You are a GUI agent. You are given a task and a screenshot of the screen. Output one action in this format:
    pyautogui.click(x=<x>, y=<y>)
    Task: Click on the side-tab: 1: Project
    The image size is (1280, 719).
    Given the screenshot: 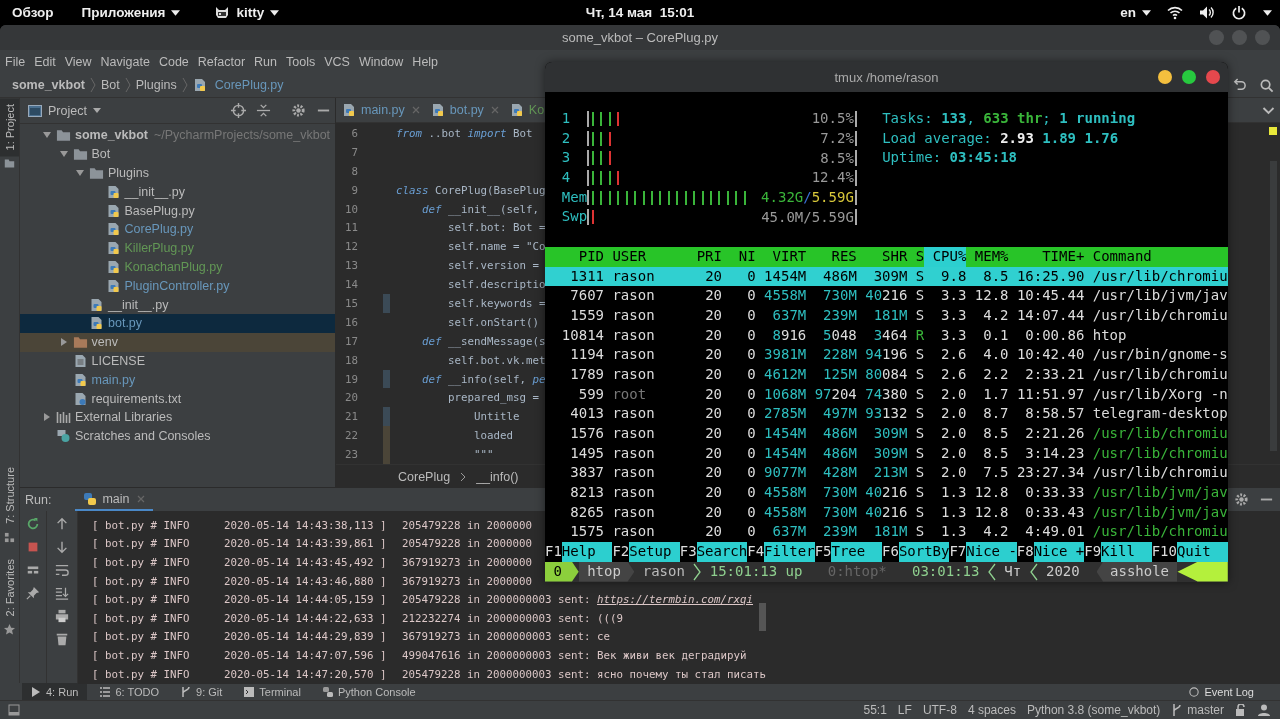 What is the action you would take?
    pyautogui.click(x=9, y=127)
    